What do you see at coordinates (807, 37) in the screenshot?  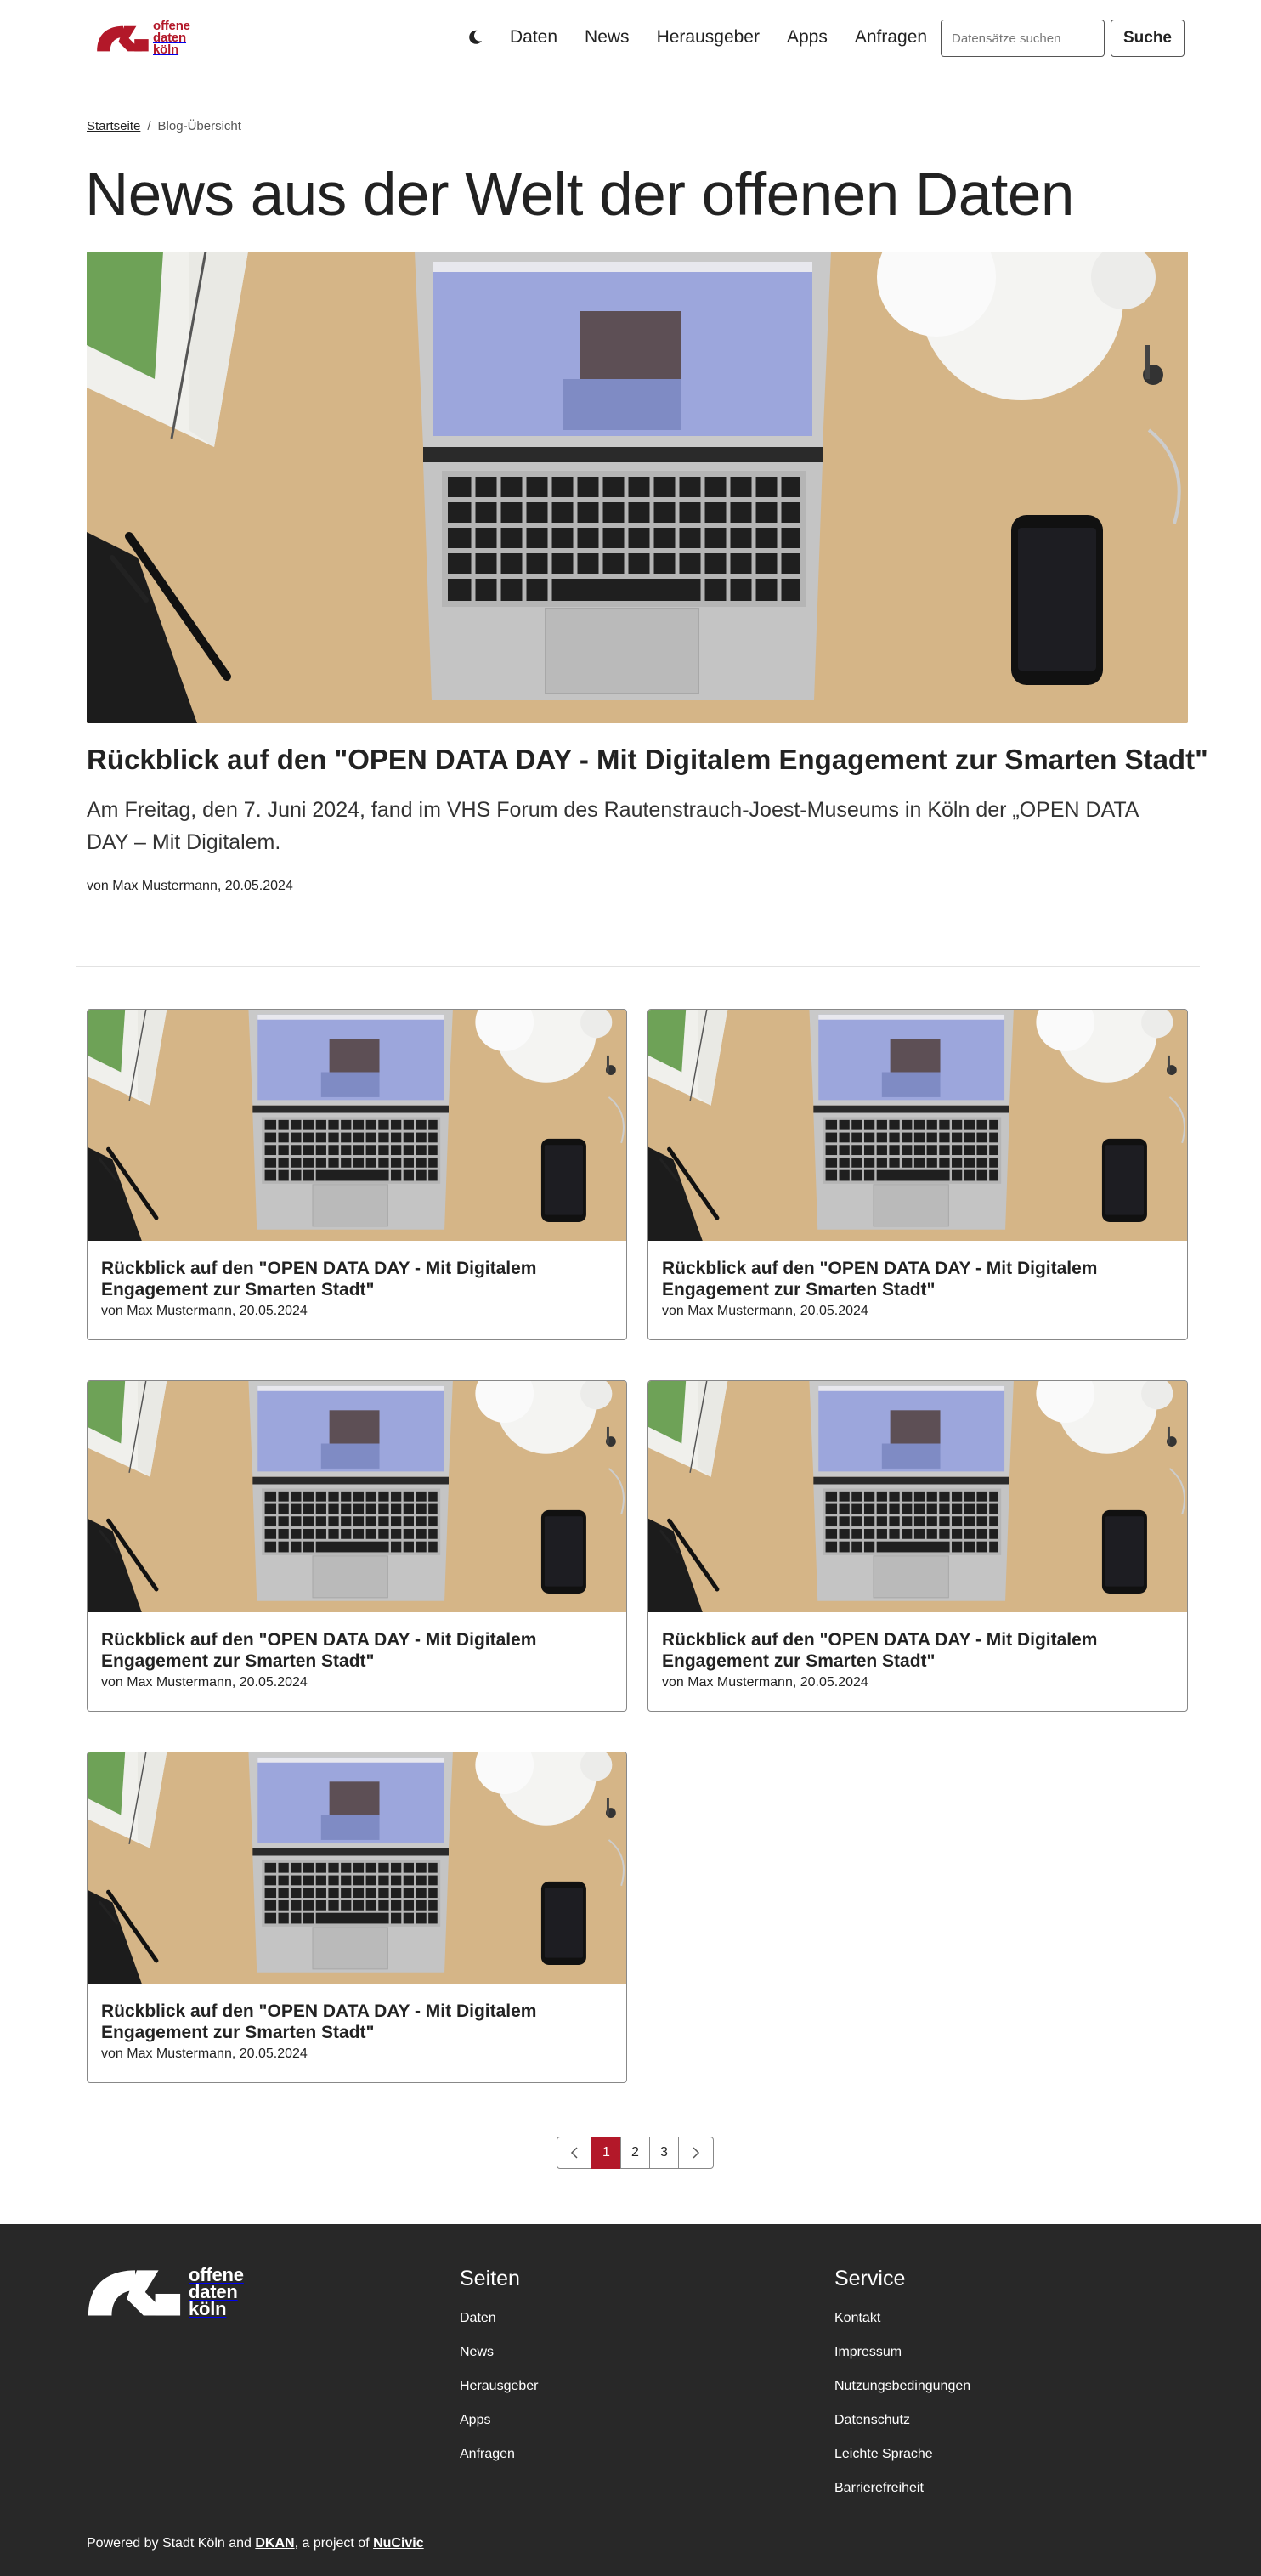 I see `nav-apps: Apps` at bounding box center [807, 37].